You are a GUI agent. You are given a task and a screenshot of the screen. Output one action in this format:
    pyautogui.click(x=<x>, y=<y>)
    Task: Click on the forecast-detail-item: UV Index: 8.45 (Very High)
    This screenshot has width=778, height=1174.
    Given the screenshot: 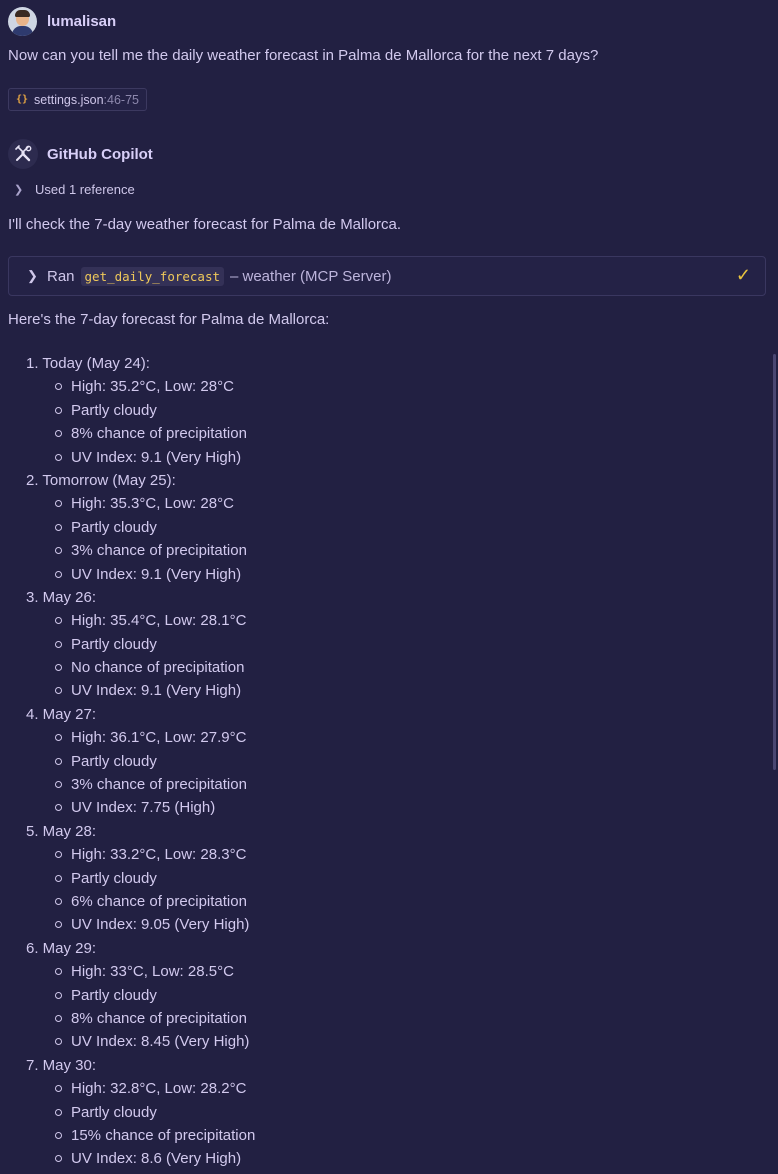 What is the action you would take?
    pyautogui.click(x=140, y=1041)
    